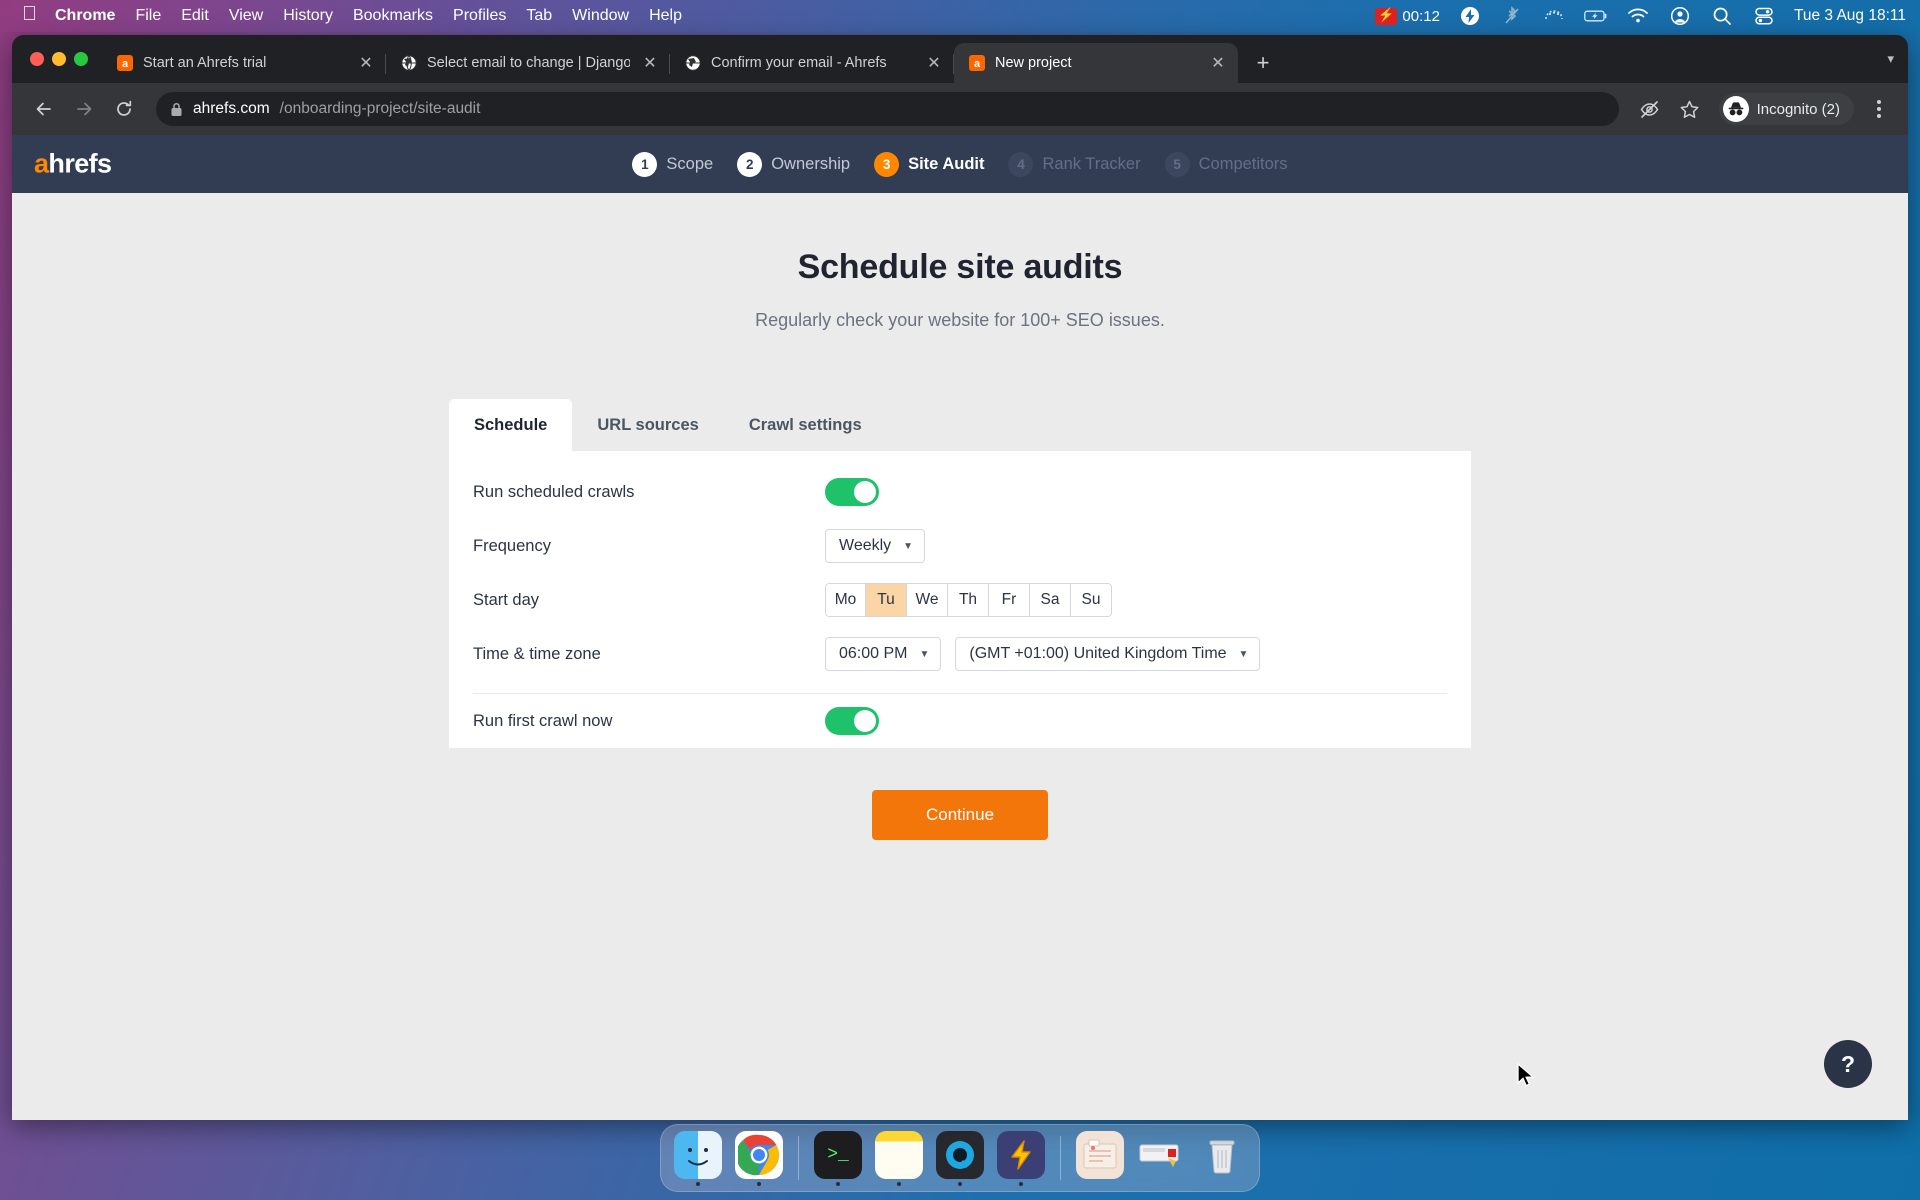 This screenshot has width=1920, height=1200. I want to click on stepper-item-site-audit: 3 Site Audit, so click(929, 164).